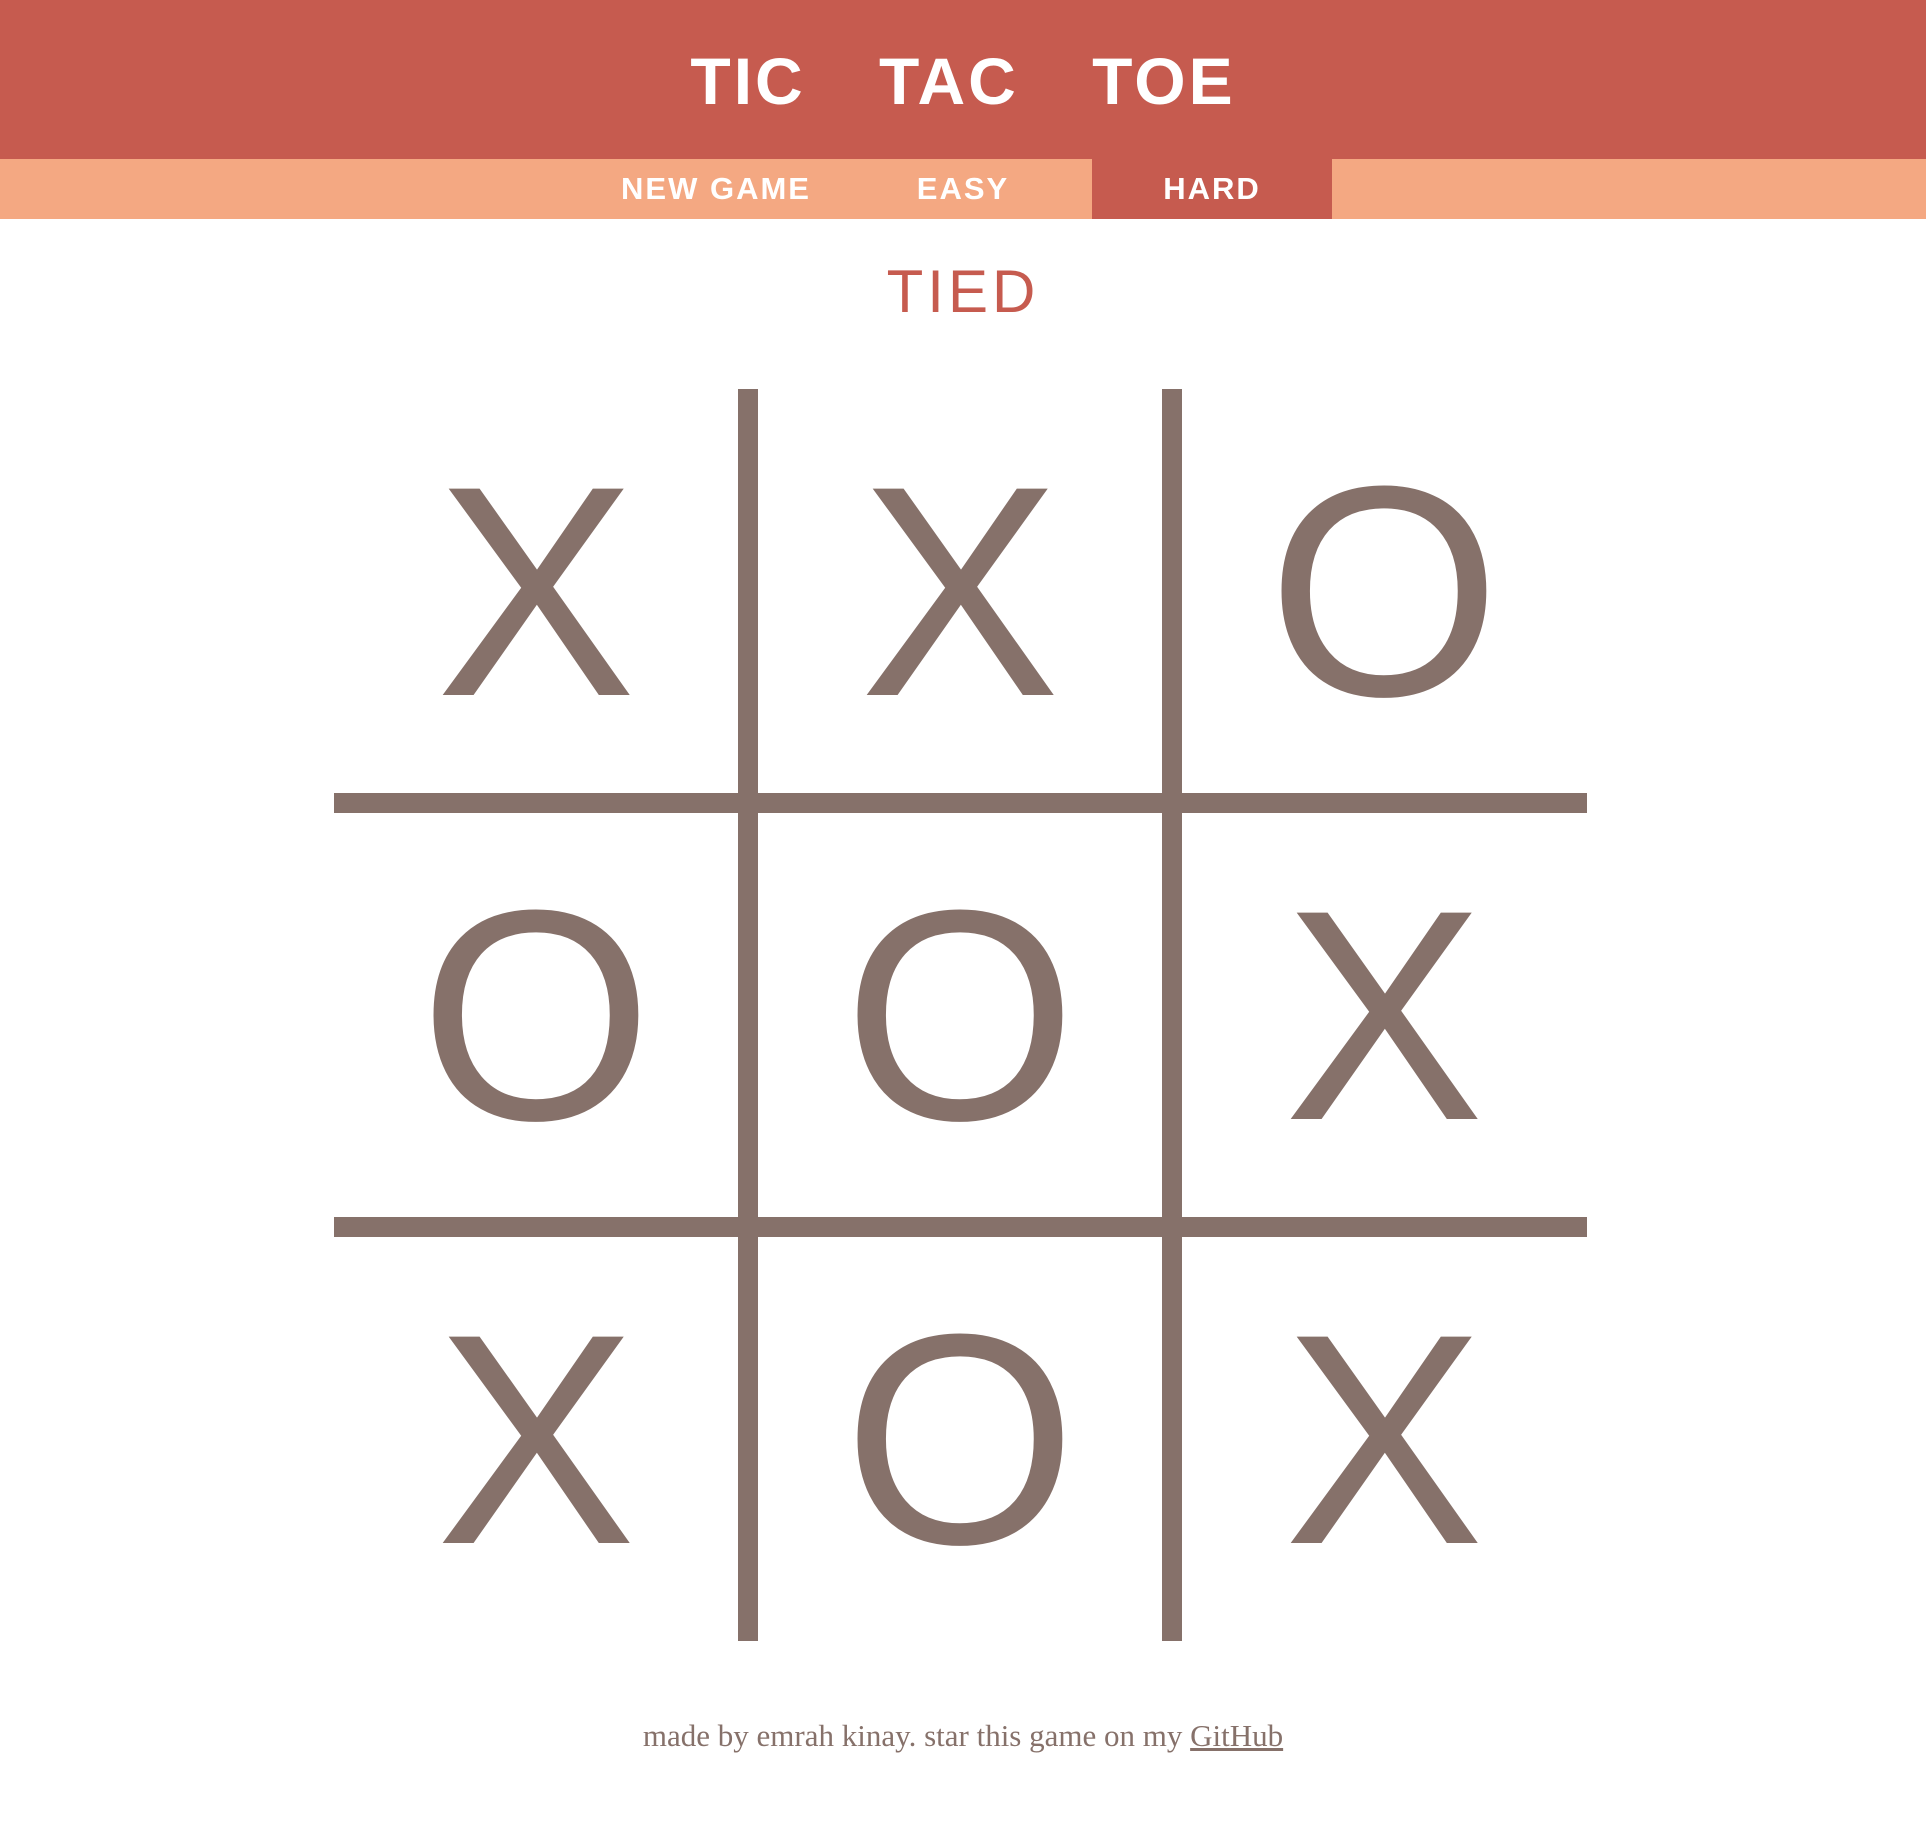 This screenshot has height=1848, width=1926. What do you see at coordinates (963, 291) in the screenshot?
I see `game-status: TIED` at bounding box center [963, 291].